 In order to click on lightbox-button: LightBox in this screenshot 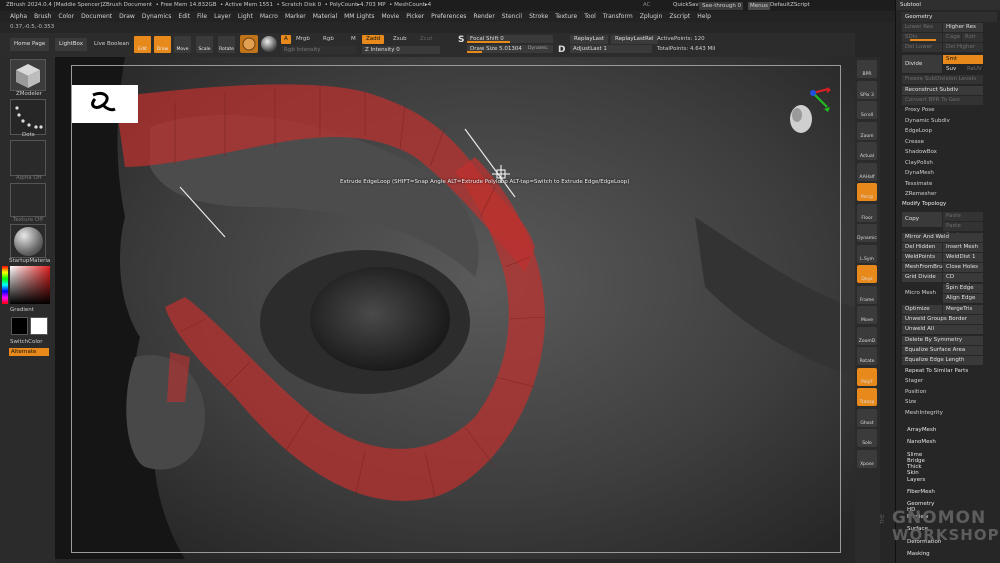, I will do `click(71, 44)`.